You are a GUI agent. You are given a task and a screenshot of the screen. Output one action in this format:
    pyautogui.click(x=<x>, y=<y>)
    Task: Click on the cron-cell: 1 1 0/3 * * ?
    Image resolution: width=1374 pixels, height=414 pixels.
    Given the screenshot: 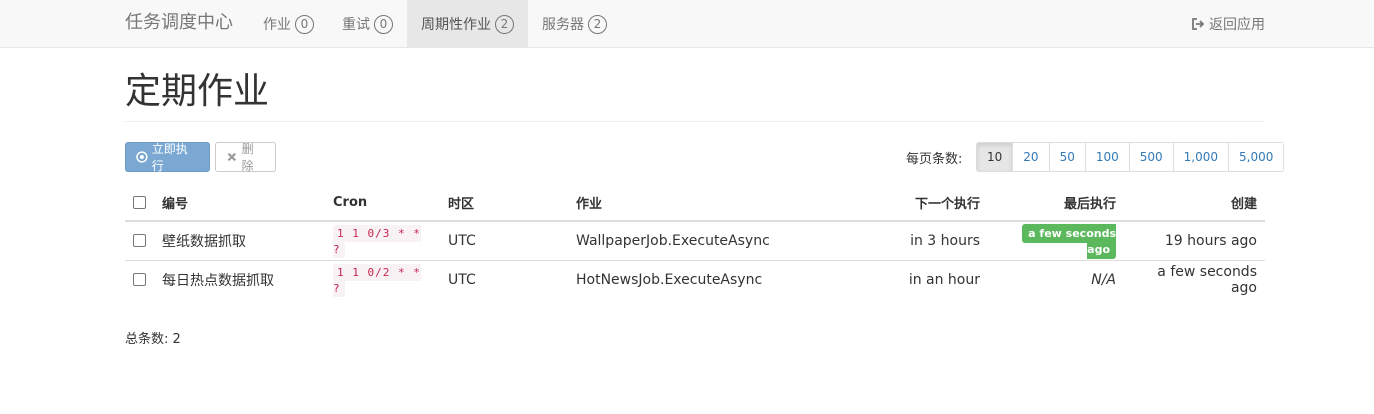 What is the action you would take?
    pyautogui.click(x=382, y=241)
    